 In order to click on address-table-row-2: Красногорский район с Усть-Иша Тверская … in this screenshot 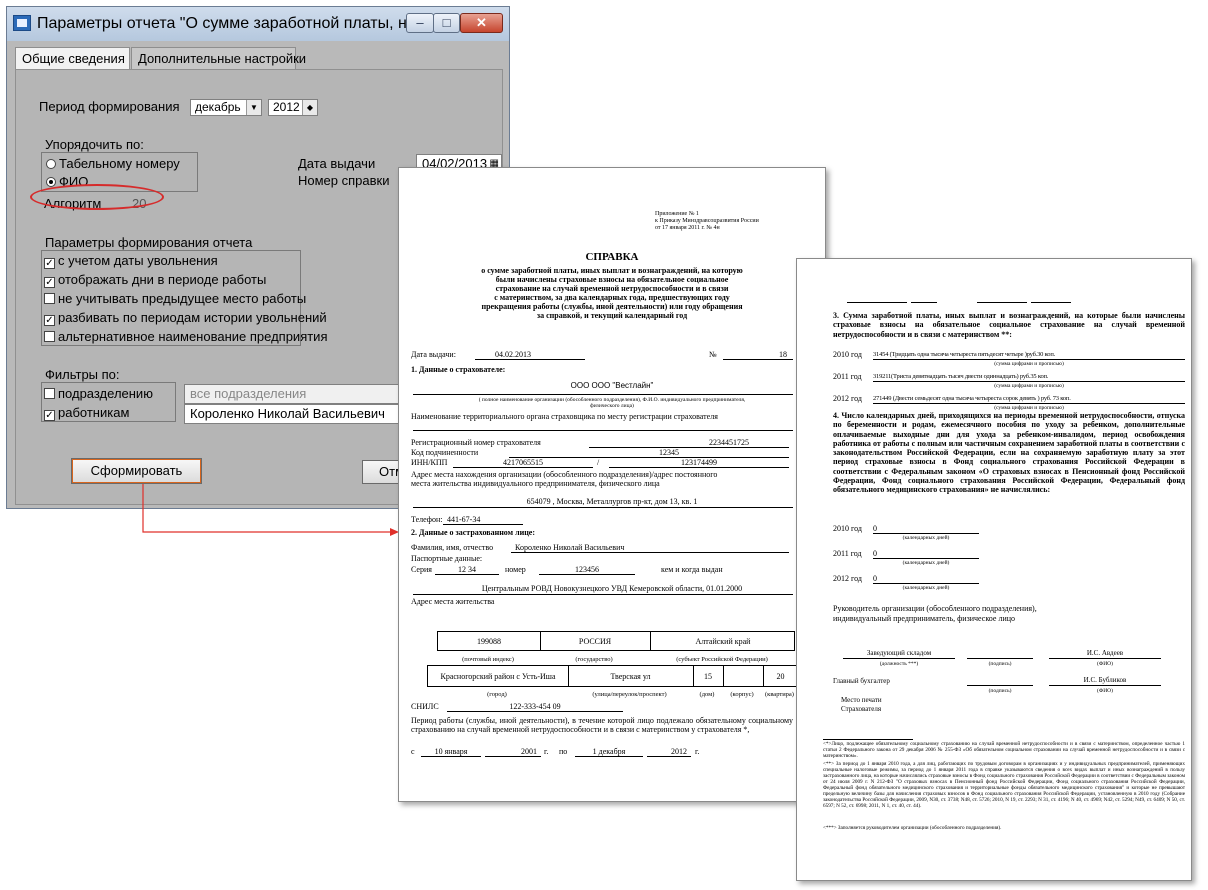, I will do `click(612, 676)`.